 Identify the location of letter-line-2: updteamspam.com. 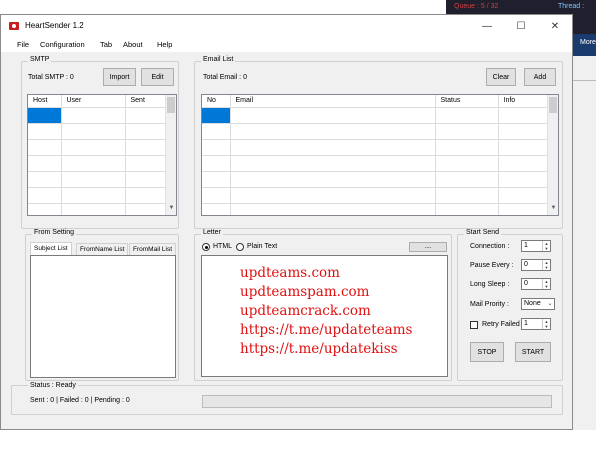
(305, 292).